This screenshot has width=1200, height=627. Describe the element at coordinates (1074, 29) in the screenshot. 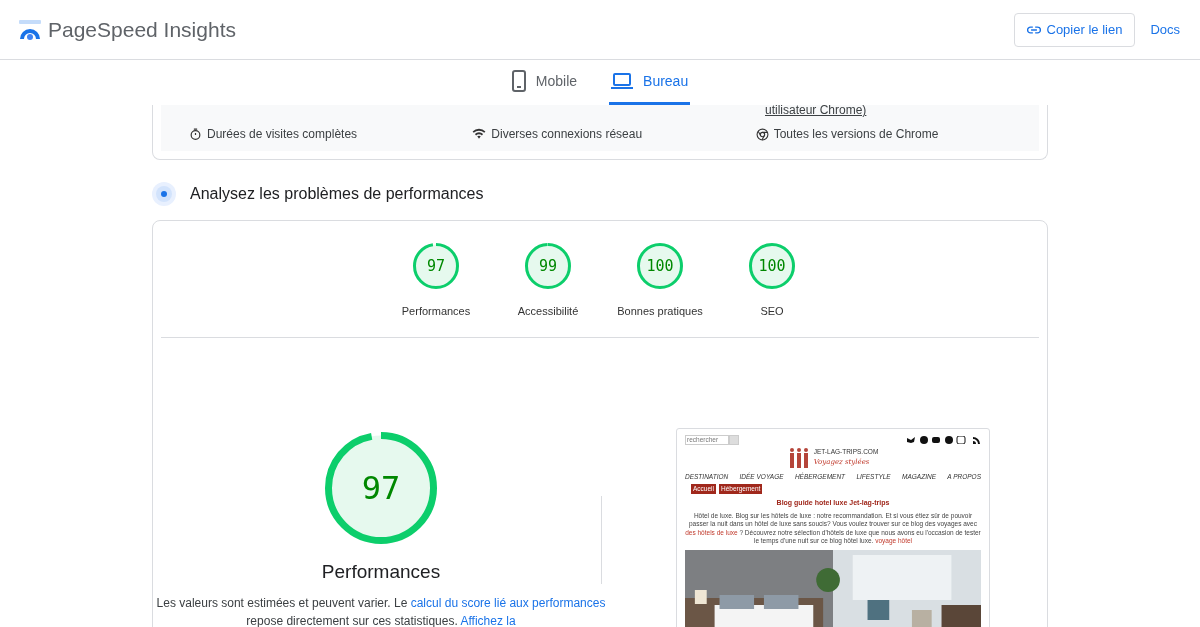

I see `copy-link-button: Copier le lien` at that location.